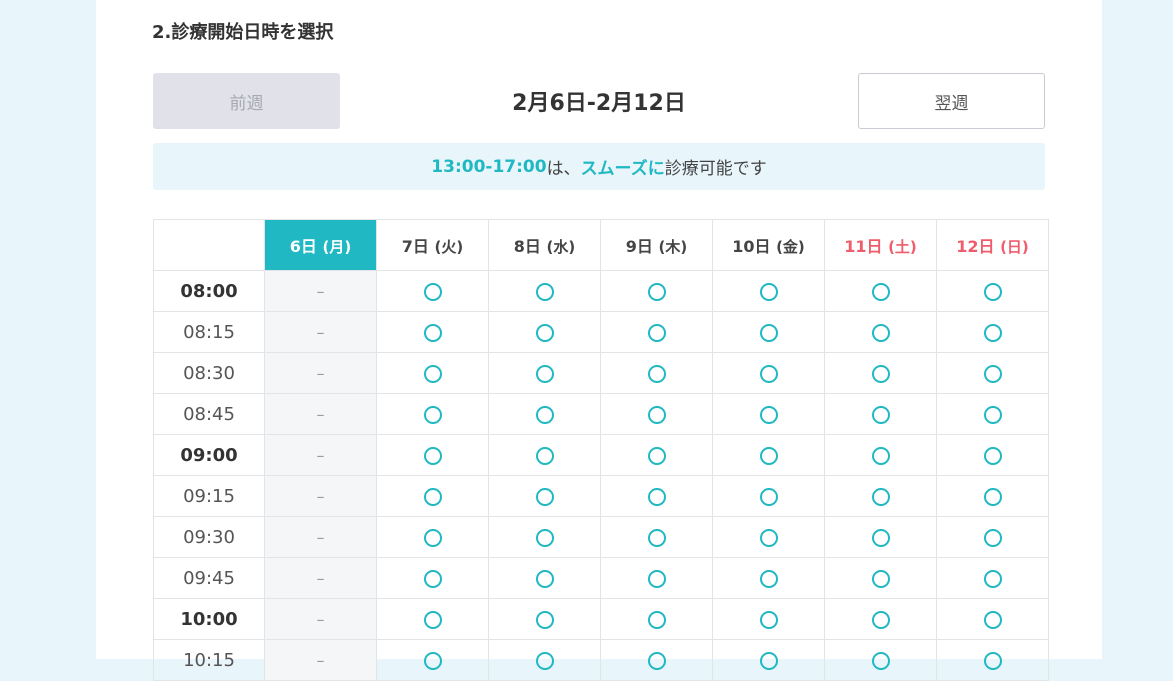  Describe the element at coordinates (951, 101) in the screenshot. I see `next-week-button: 翌週` at that location.